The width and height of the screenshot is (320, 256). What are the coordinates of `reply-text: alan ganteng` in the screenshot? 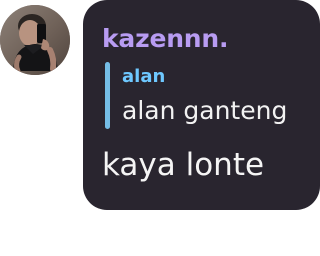 It's located at (204, 110).